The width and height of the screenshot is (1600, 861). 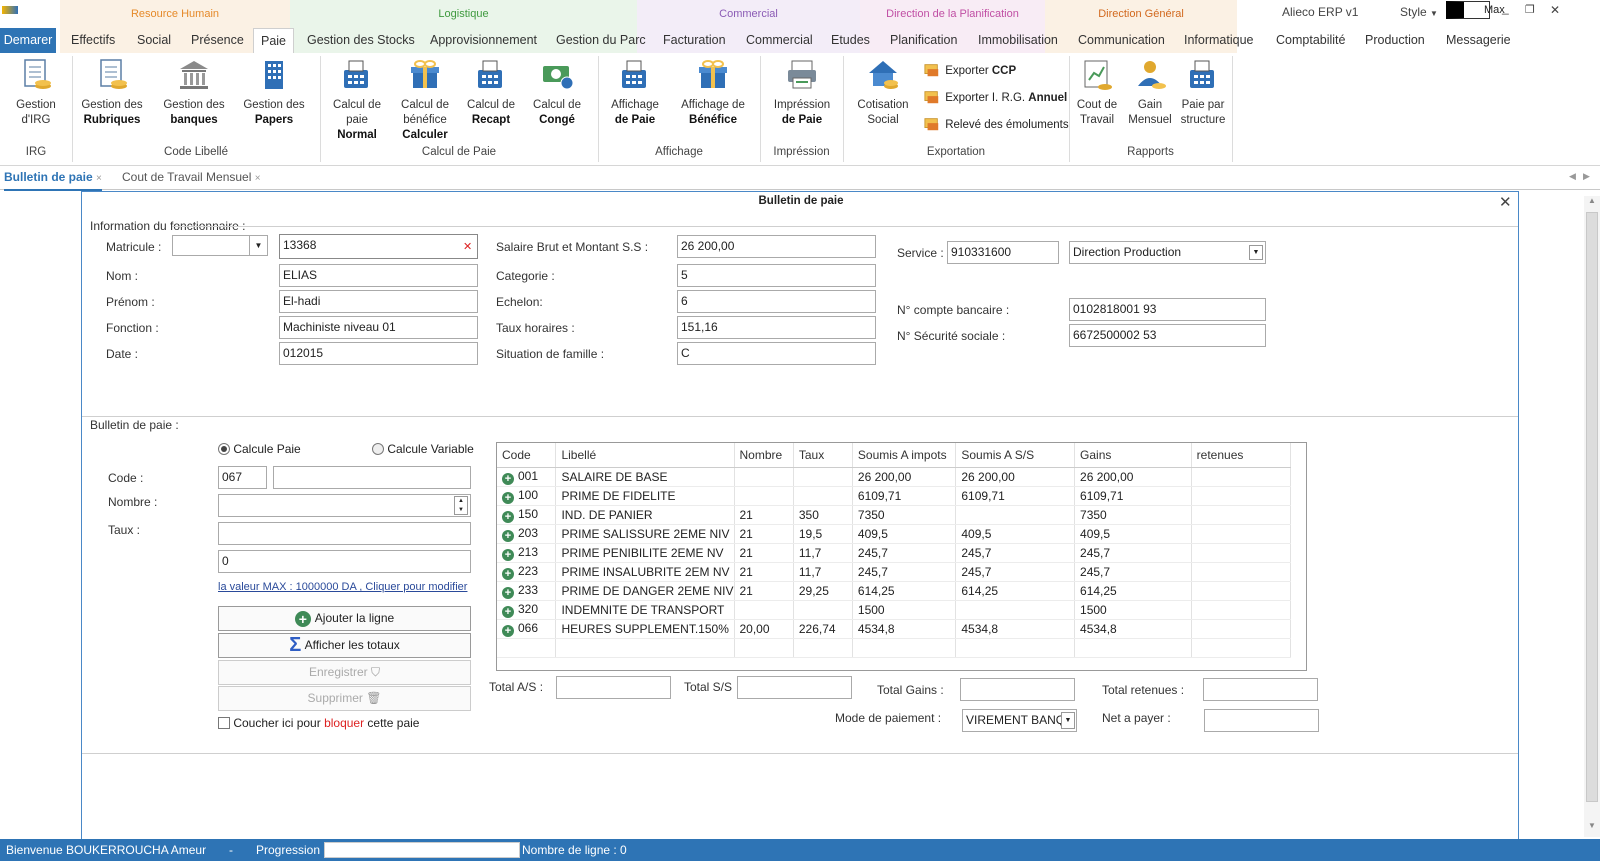 I want to click on col-header: retenues, so click(x=1241, y=455).